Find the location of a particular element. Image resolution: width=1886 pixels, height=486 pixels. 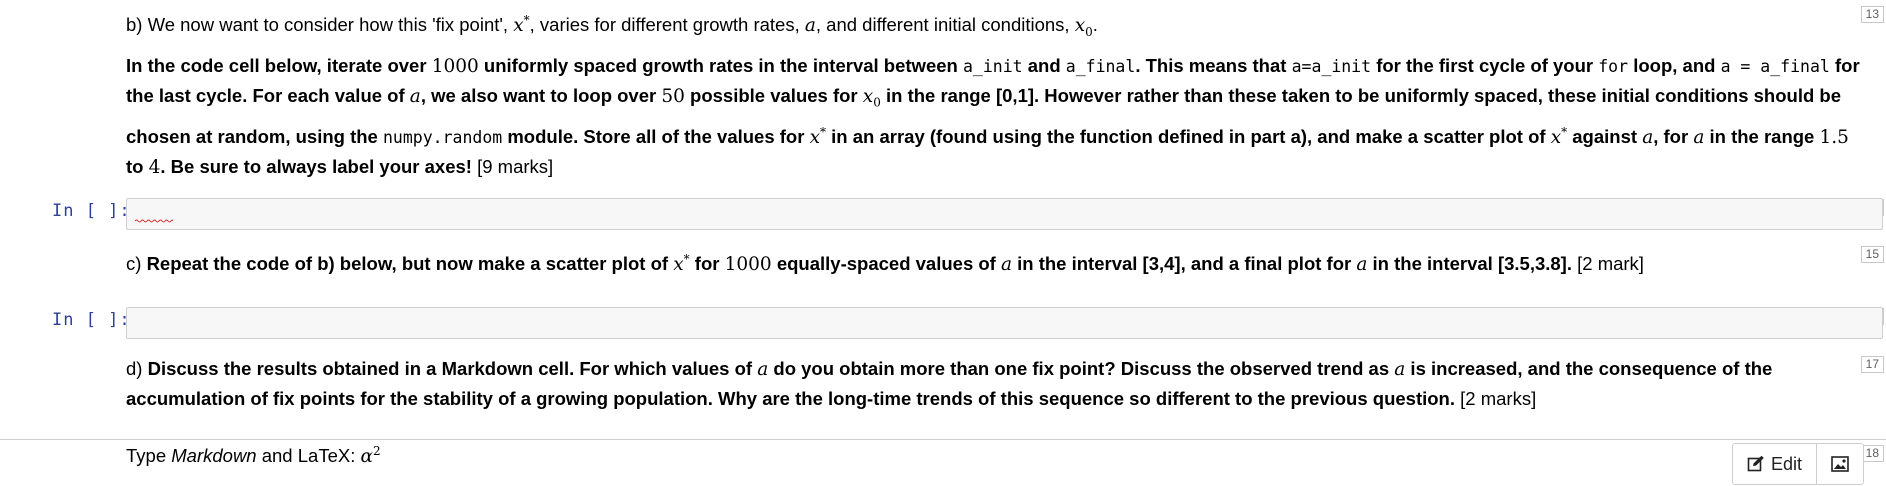

image-icon is located at coordinates (1840, 464).